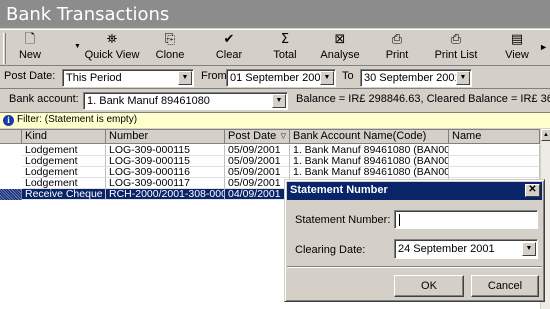  What do you see at coordinates (11, 137) in the screenshot?
I see `header-indicator` at bounding box center [11, 137].